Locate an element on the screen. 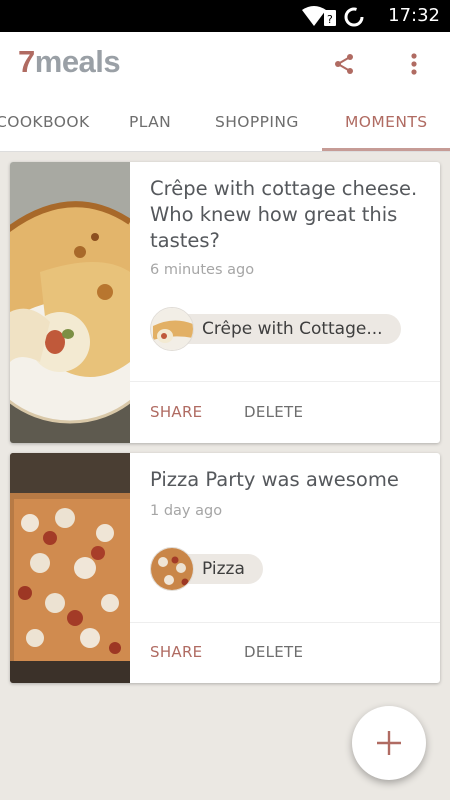 The image size is (450, 800). tab-plan: PLAN is located at coordinates (150, 123).